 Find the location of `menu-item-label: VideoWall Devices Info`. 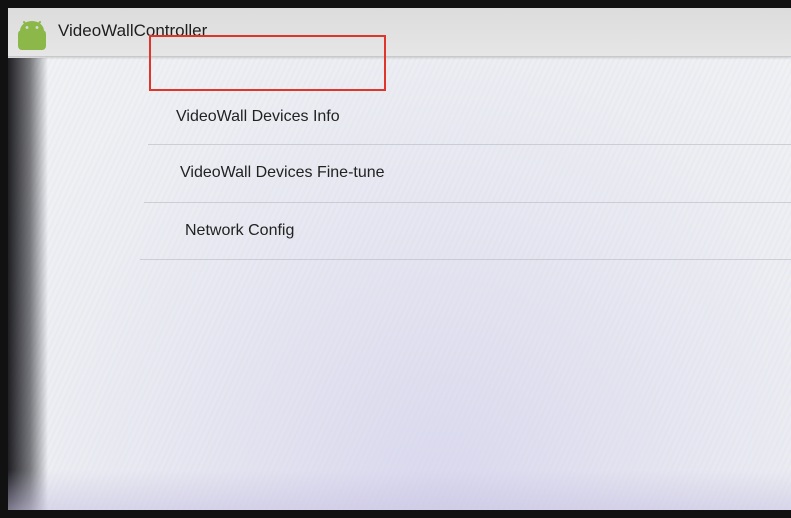

menu-item-label: VideoWall Devices Info is located at coordinates (258, 116).